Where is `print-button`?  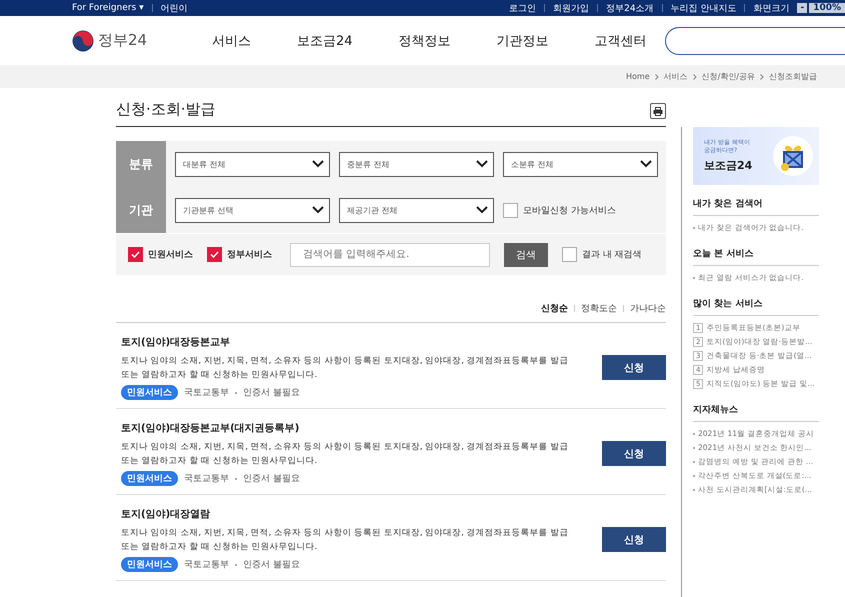
print-button is located at coordinates (658, 111).